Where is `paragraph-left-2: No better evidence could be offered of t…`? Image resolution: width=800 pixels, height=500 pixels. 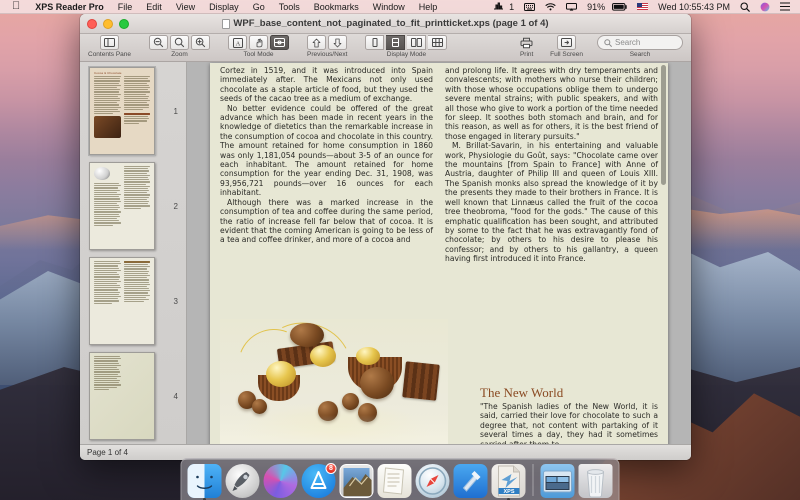 paragraph-left-2: No better evidence could be offered of t… is located at coordinates (326, 150).